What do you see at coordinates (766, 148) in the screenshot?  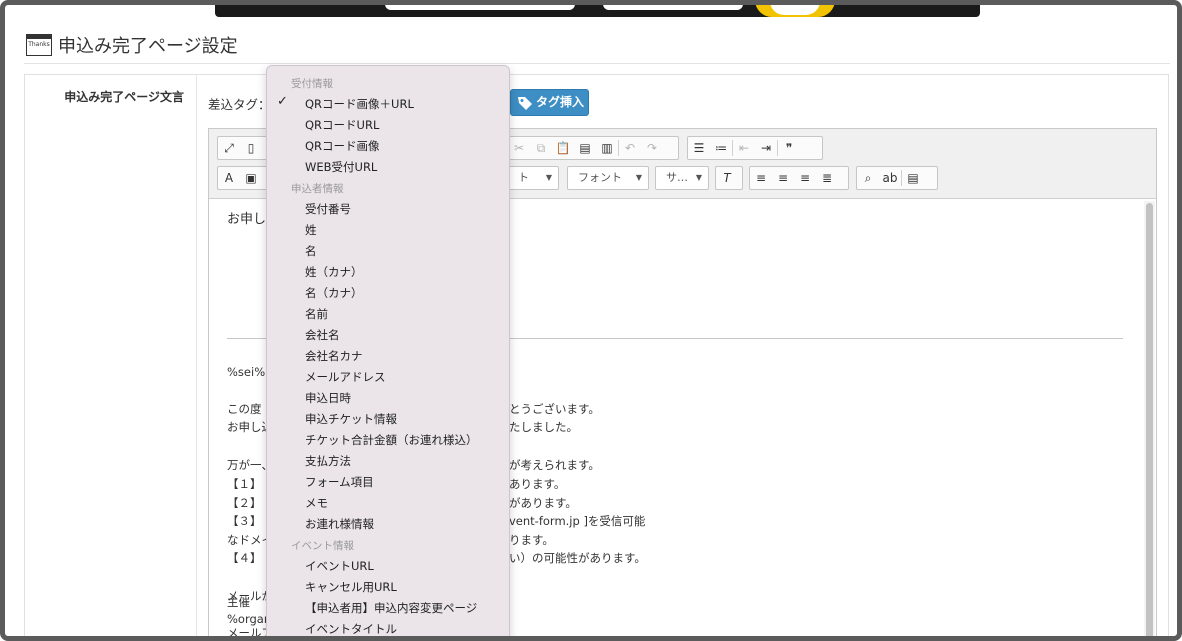 I see `indent-icon: ⇥` at bounding box center [766, 148].